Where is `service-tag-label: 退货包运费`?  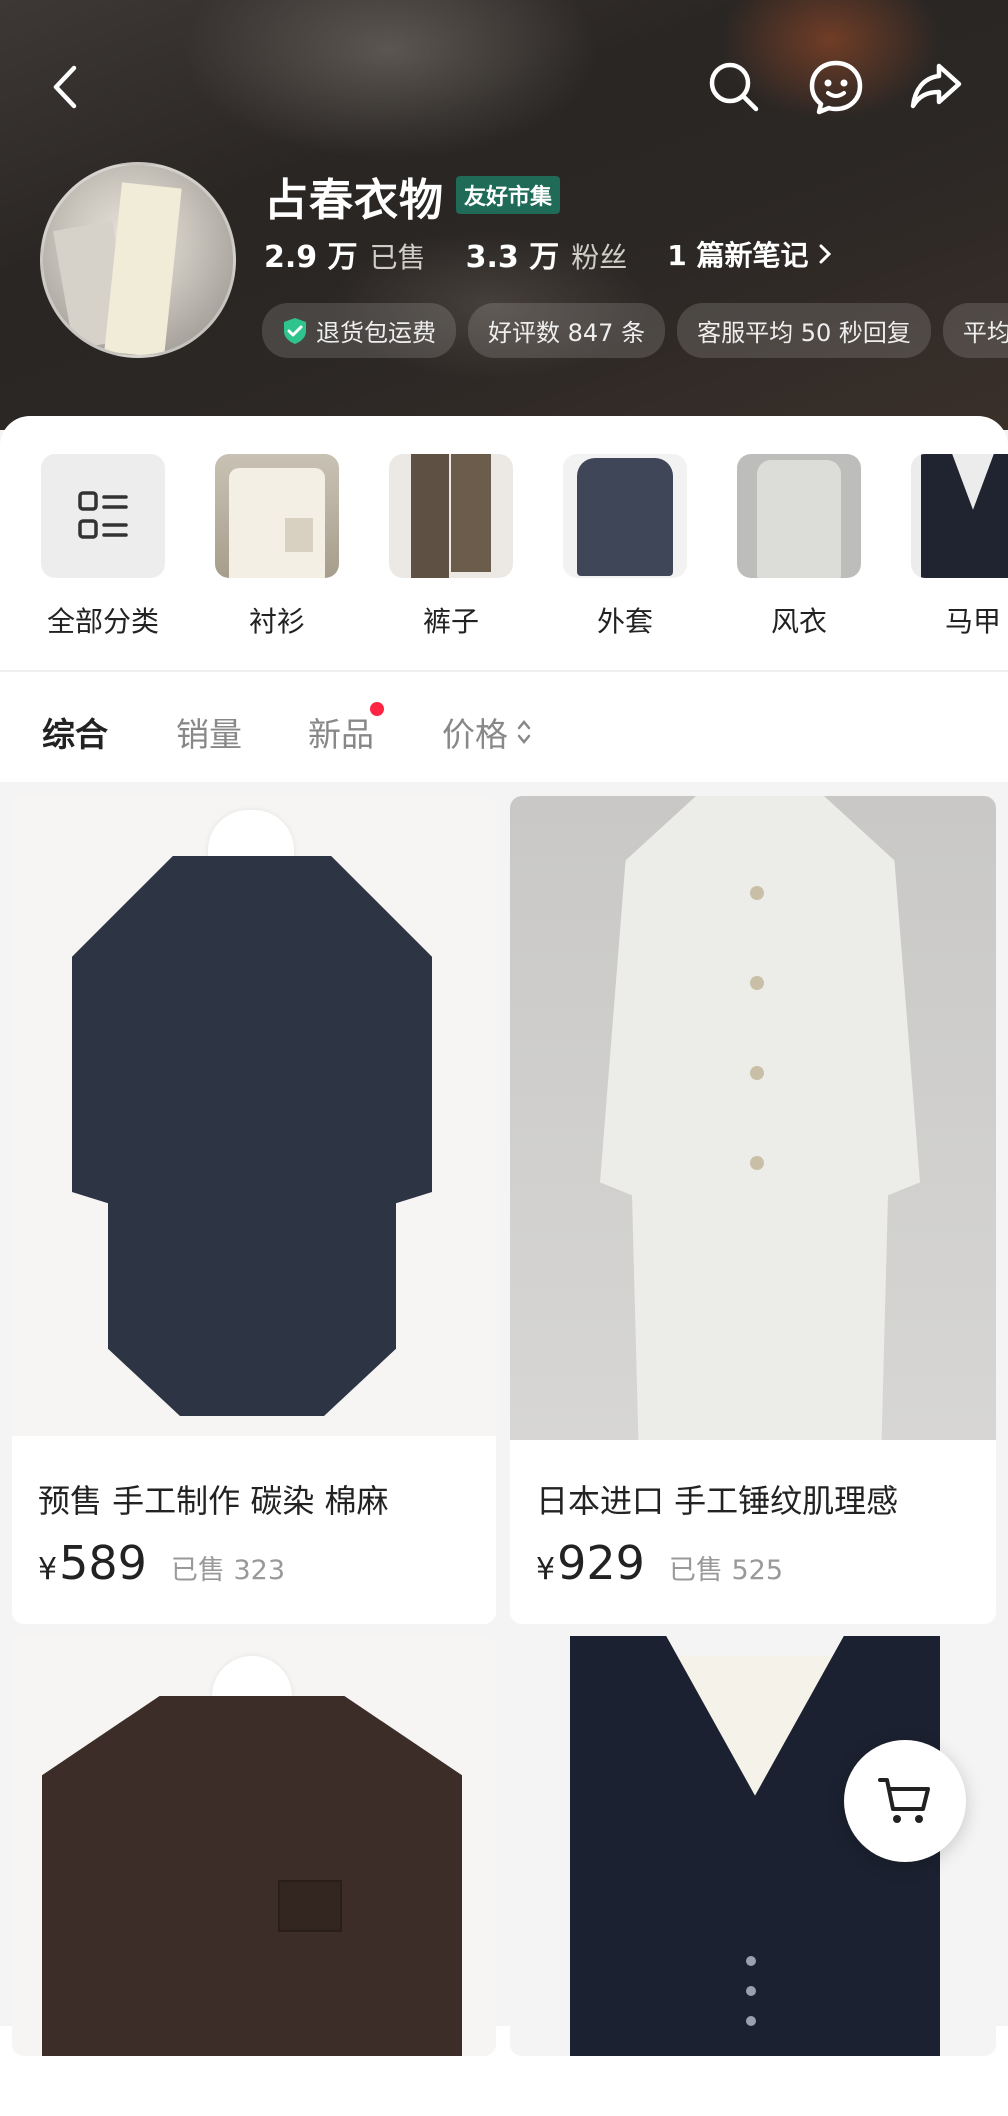 service-tag-label: 退货包运费 is located at coordinates (376, 333).